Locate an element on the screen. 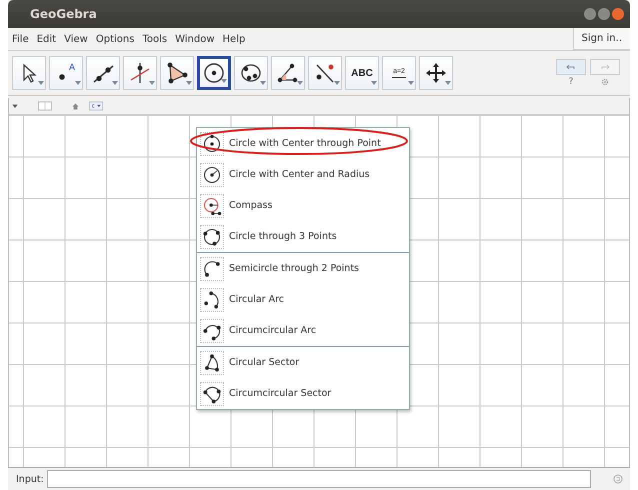 The height and width of the screenshot is (490, 638). menu-item: Options is located at coordinates (115, 39).